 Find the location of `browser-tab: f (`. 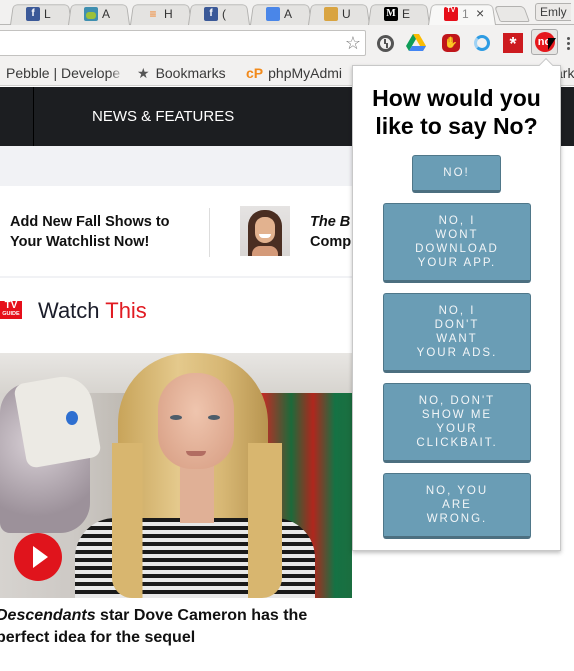

browser-tab: f ( is located at coordinates (219, 14).